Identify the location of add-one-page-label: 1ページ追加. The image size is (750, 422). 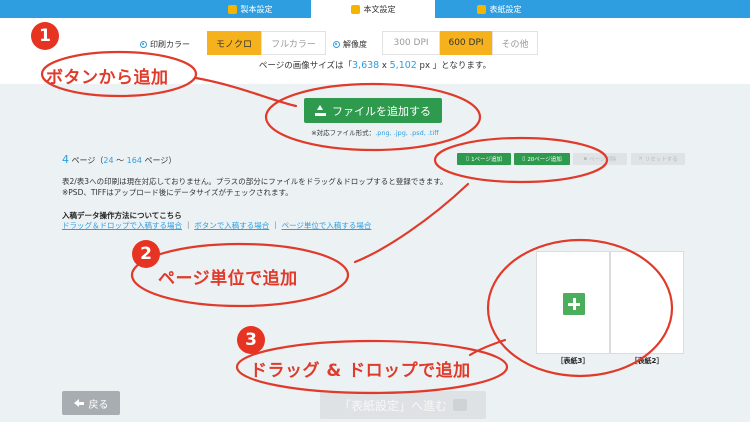
(486, 160).